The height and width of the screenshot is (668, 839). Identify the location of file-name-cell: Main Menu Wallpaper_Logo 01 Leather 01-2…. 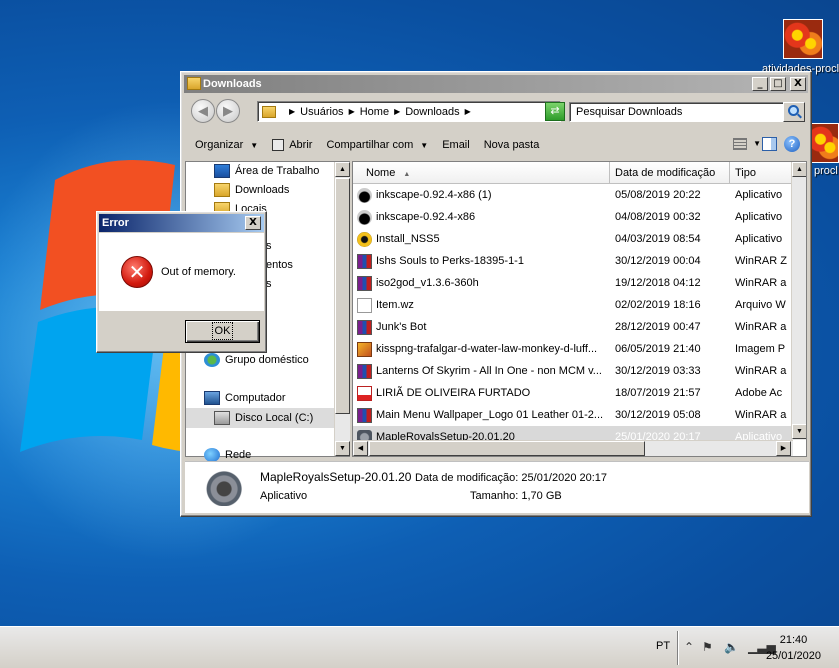
(481, 415).